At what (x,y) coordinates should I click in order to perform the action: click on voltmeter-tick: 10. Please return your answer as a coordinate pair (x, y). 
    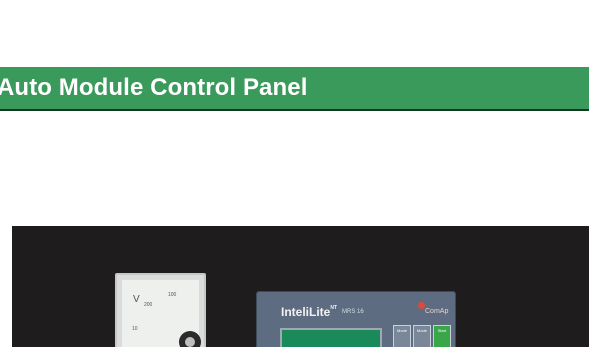
    Looking at the image, I should click on (135, 329).